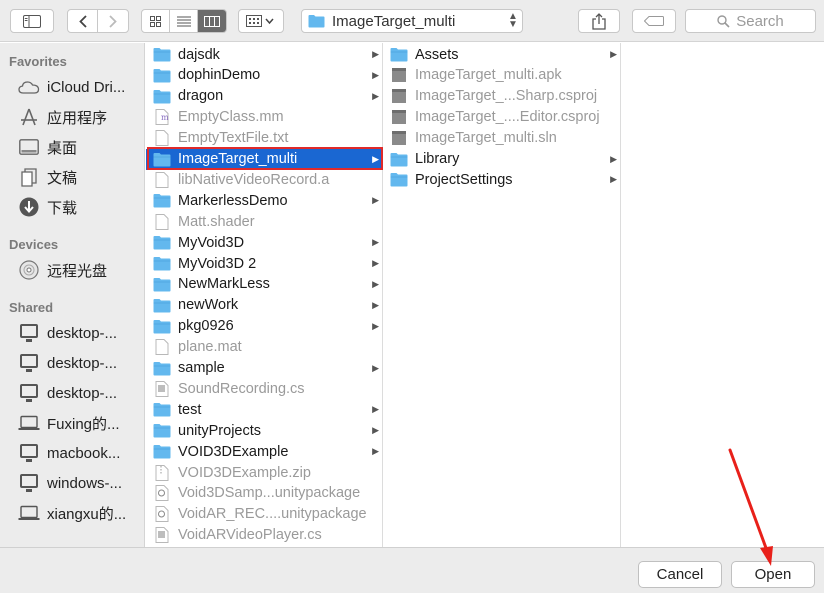 The width and height of the screenshot is (824, 593). What do you see at coordinates (264, 284) in the screenshot?
I see `folder-row: NewMarkLess ▶` at bounding box center [264, 284].